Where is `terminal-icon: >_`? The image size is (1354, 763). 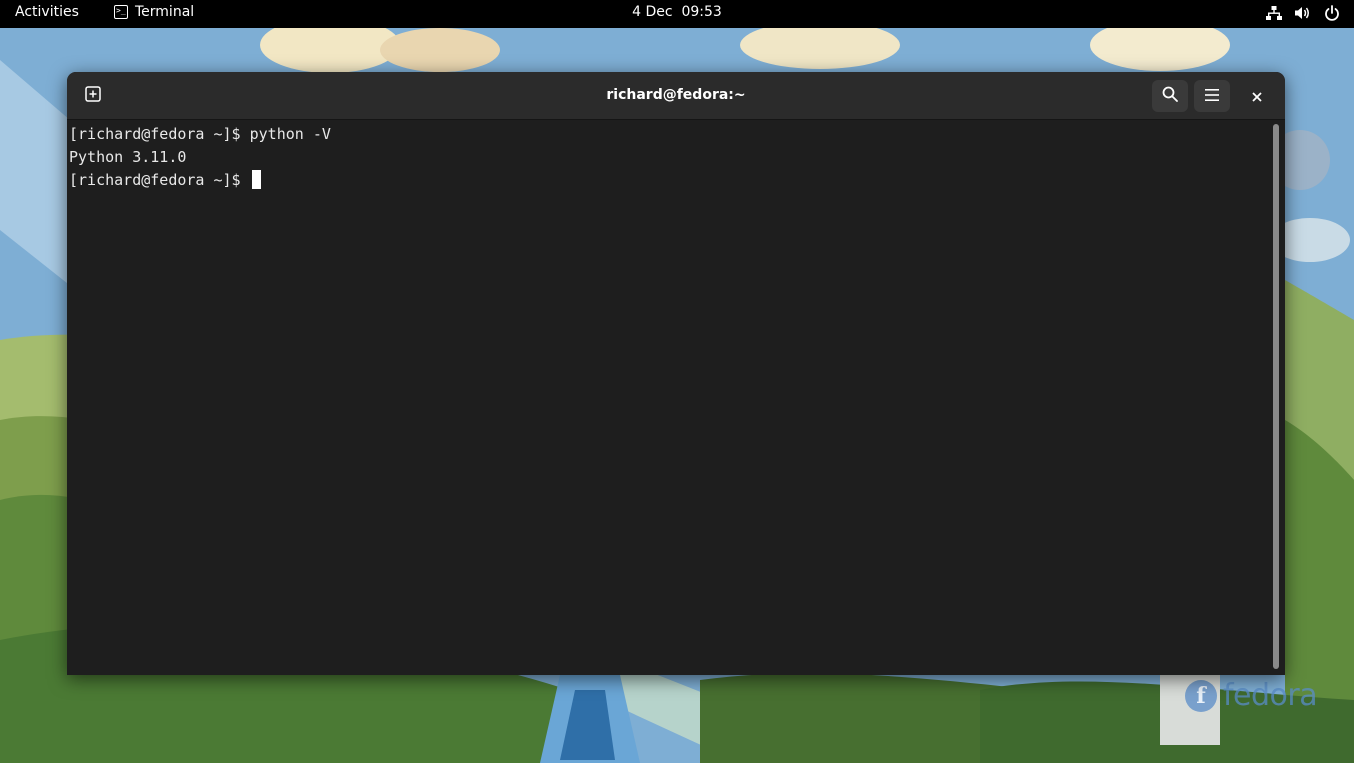 terminal-icon: >_ is located at coordinates (121, 12).